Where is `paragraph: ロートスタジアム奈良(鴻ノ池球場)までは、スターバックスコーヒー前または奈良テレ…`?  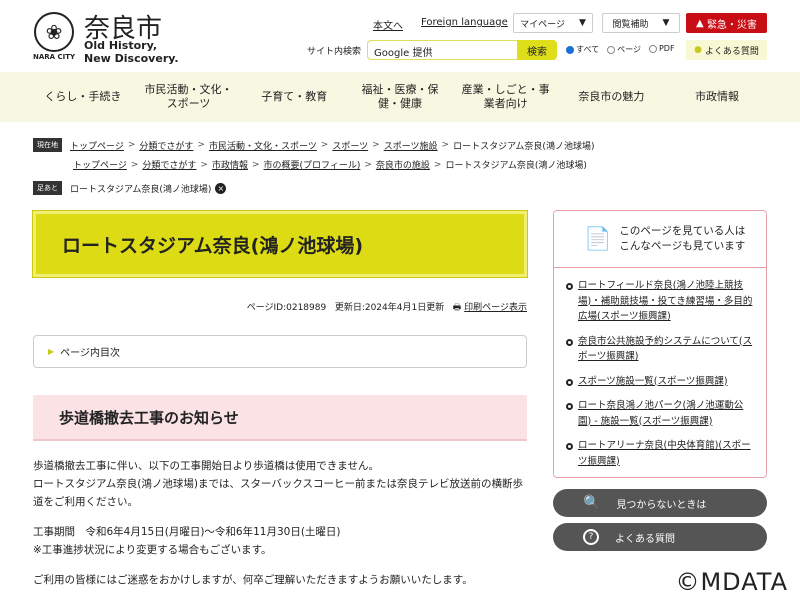
paragraph: ロートスタジアム奈良(鴻ノ池球場)までは、スターバックスコーヒー前または奈良テレ… is located at coordinates (278, 493).